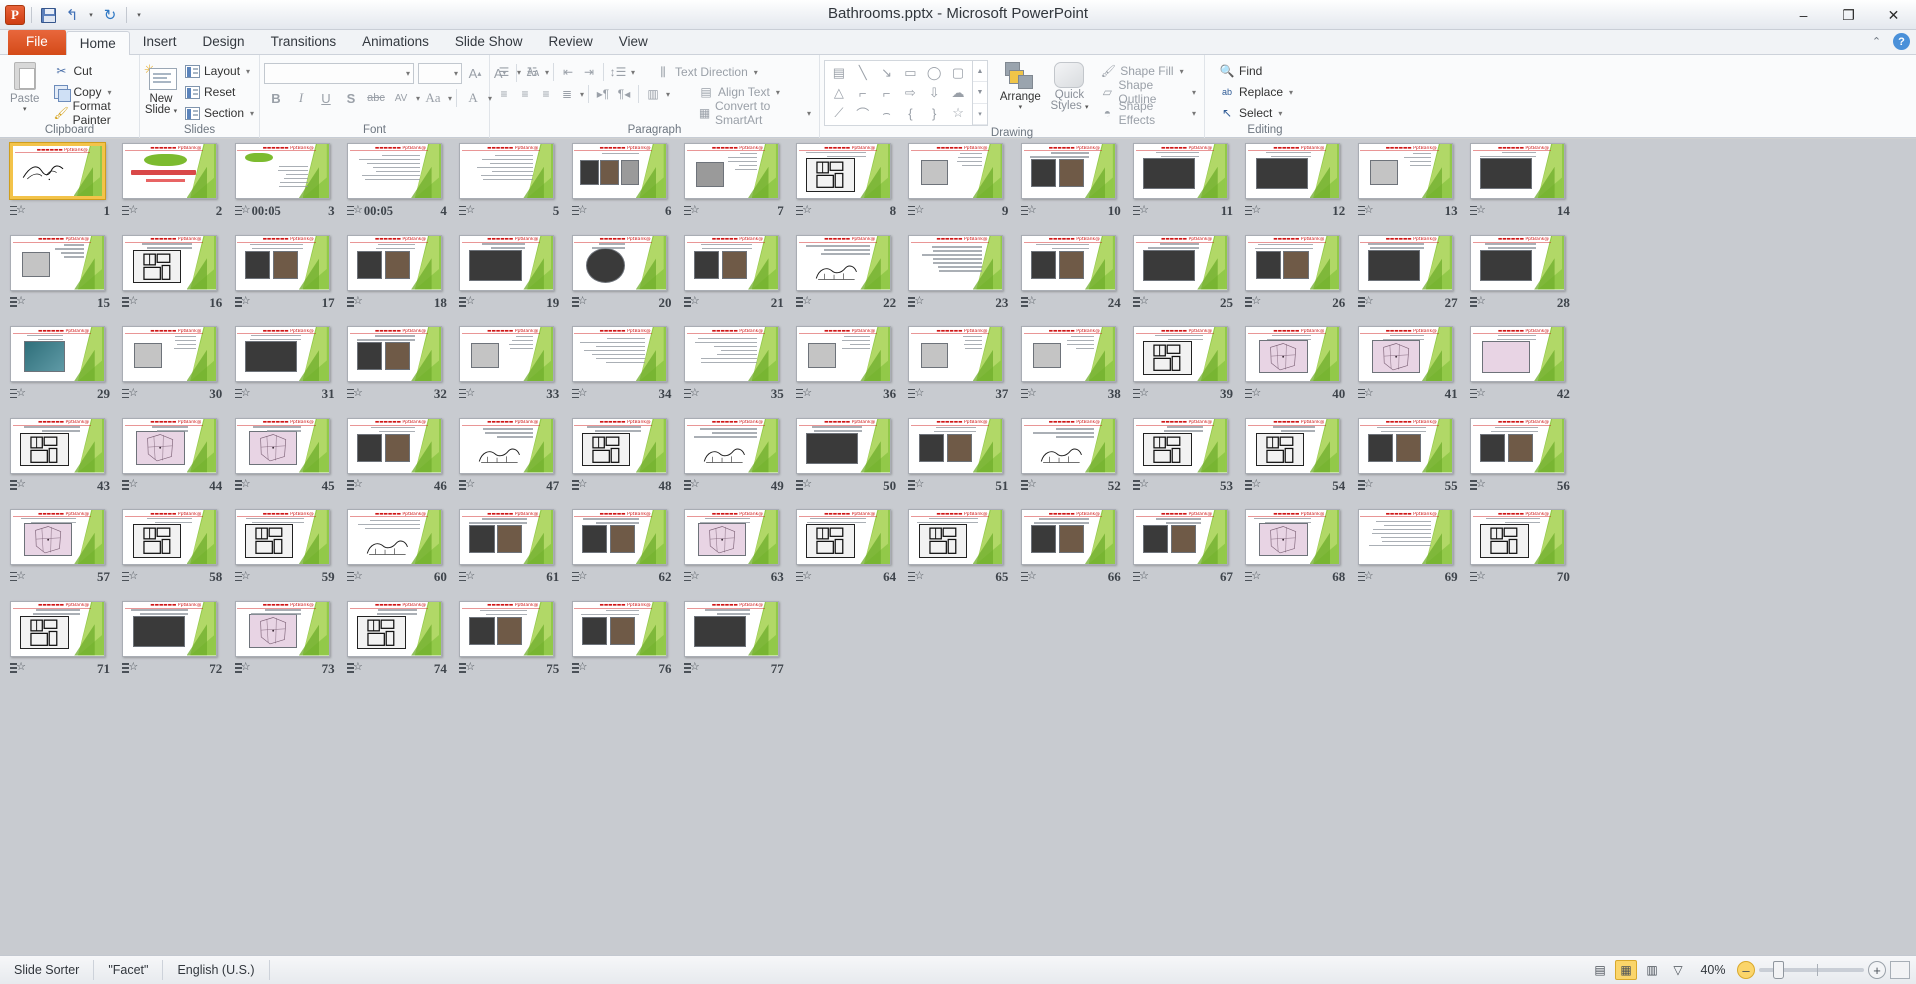 The height and width of the screenshot is (984, 1916). Describe the element at coordinates (376, 98) in the screenshot. I see `strikethrough-button: abc` at that location.